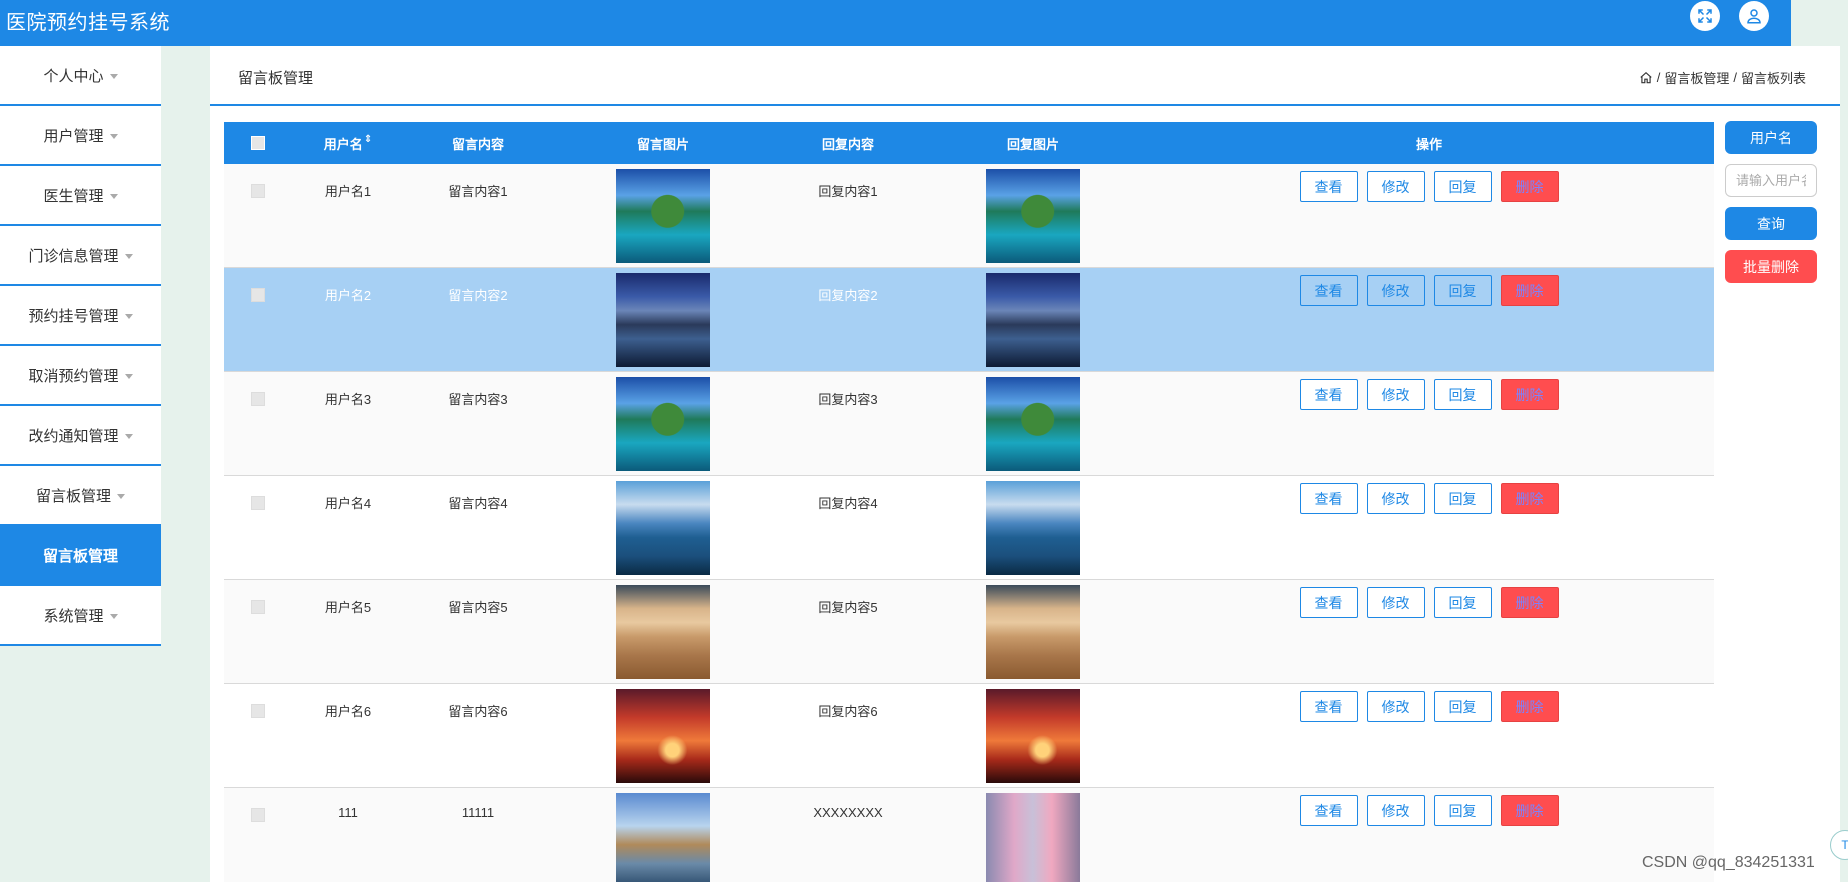  I want to click on search-panel: 用户名 查询 批量删除, so click(1771, 202).